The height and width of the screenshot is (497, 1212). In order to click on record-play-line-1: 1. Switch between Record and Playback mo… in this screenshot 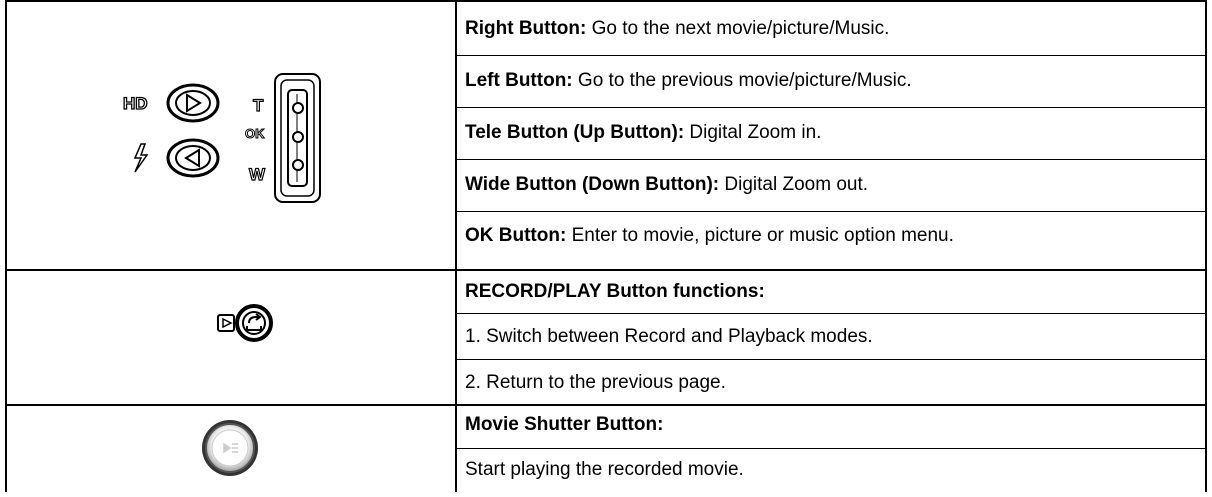, I will do `click(669, 336)`.